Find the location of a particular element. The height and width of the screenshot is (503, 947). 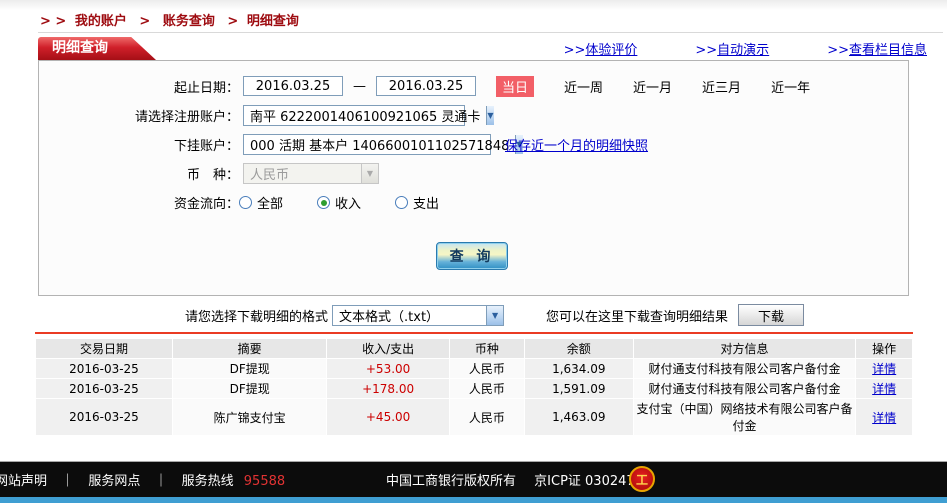

sub-account-select: 000 活期 基本户 1406600101102571848 ▼ is located at coordinates (383, 144).